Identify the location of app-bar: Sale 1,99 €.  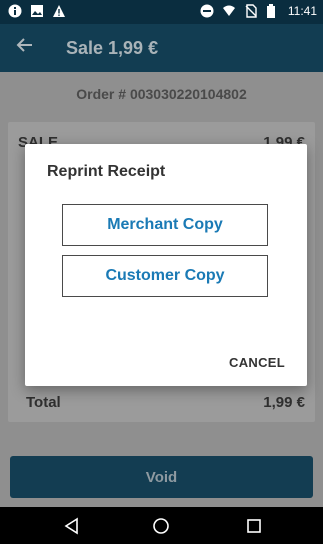
(161, 48).